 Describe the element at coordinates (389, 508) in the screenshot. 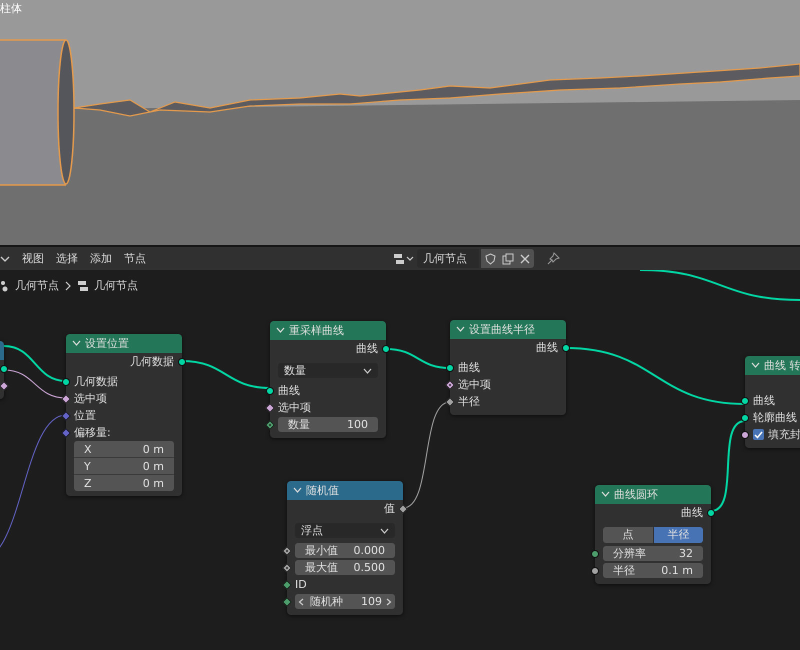

I see `socket-label: 值` at that location.